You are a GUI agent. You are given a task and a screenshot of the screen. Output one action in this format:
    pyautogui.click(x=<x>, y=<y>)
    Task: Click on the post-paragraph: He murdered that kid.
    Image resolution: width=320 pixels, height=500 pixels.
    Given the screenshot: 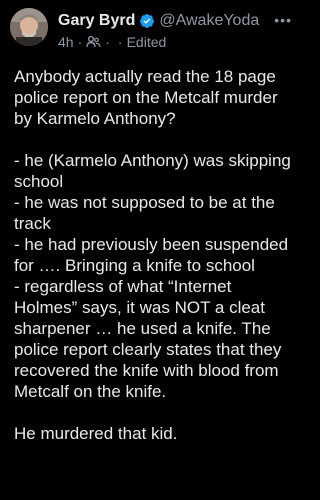 What is the action you would take?
    pyautogui.click(x=96, y=433)
    